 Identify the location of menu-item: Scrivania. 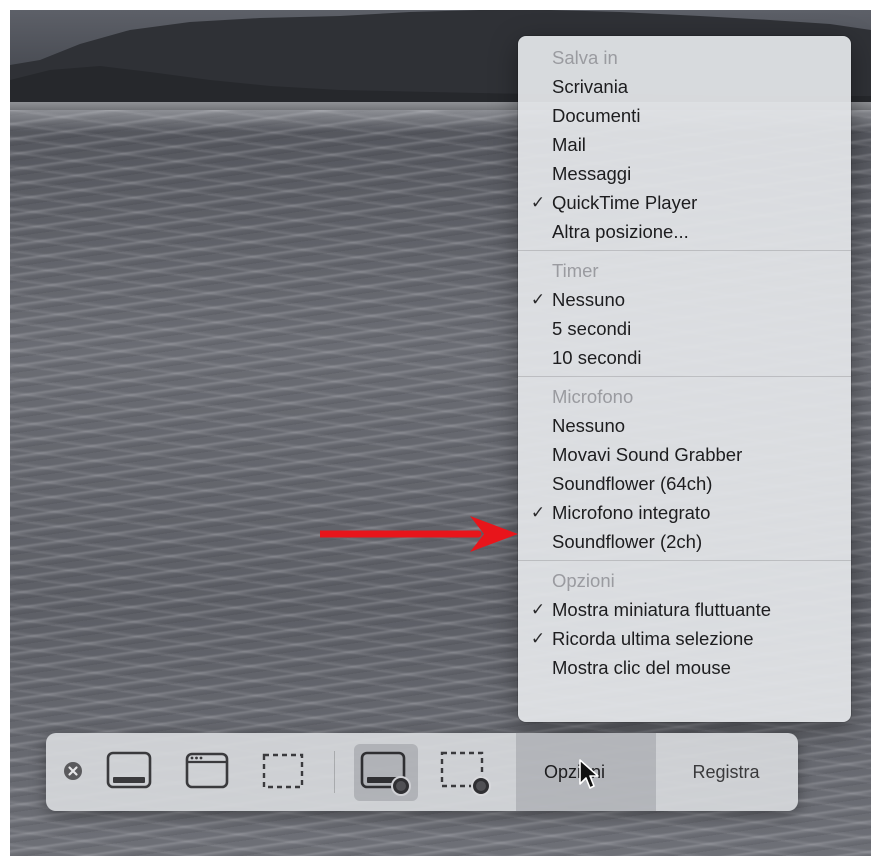
(684, 86).